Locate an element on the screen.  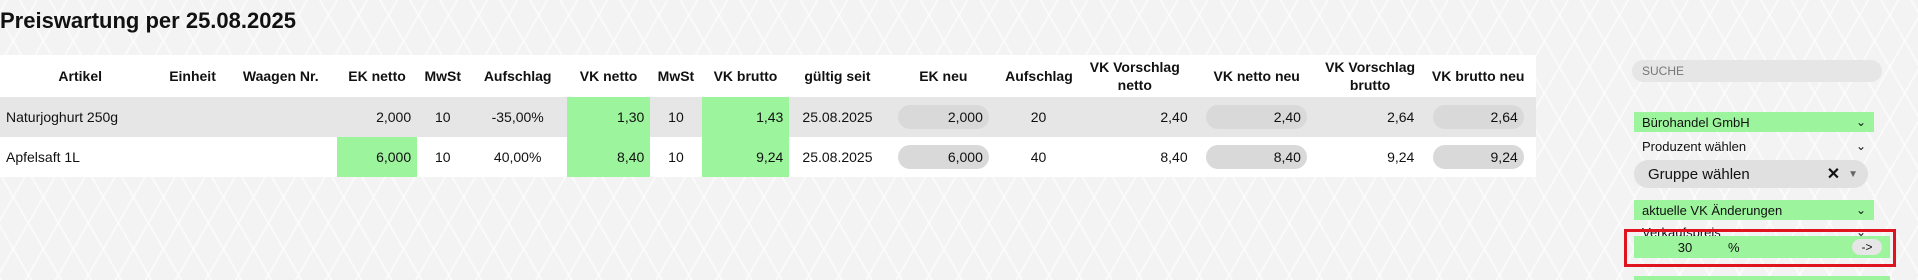
vk-netto-neu-field: 8,40 is located at coordinates (1256, 157).